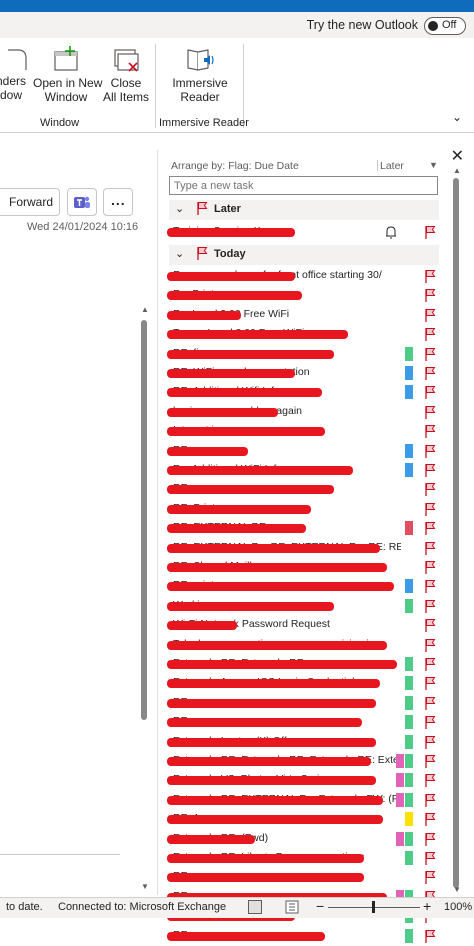 Image resolution: width=474 pixels, height=946 pixels. I want to click on close-todo-bar-icon: ✕, so click(457, 156).